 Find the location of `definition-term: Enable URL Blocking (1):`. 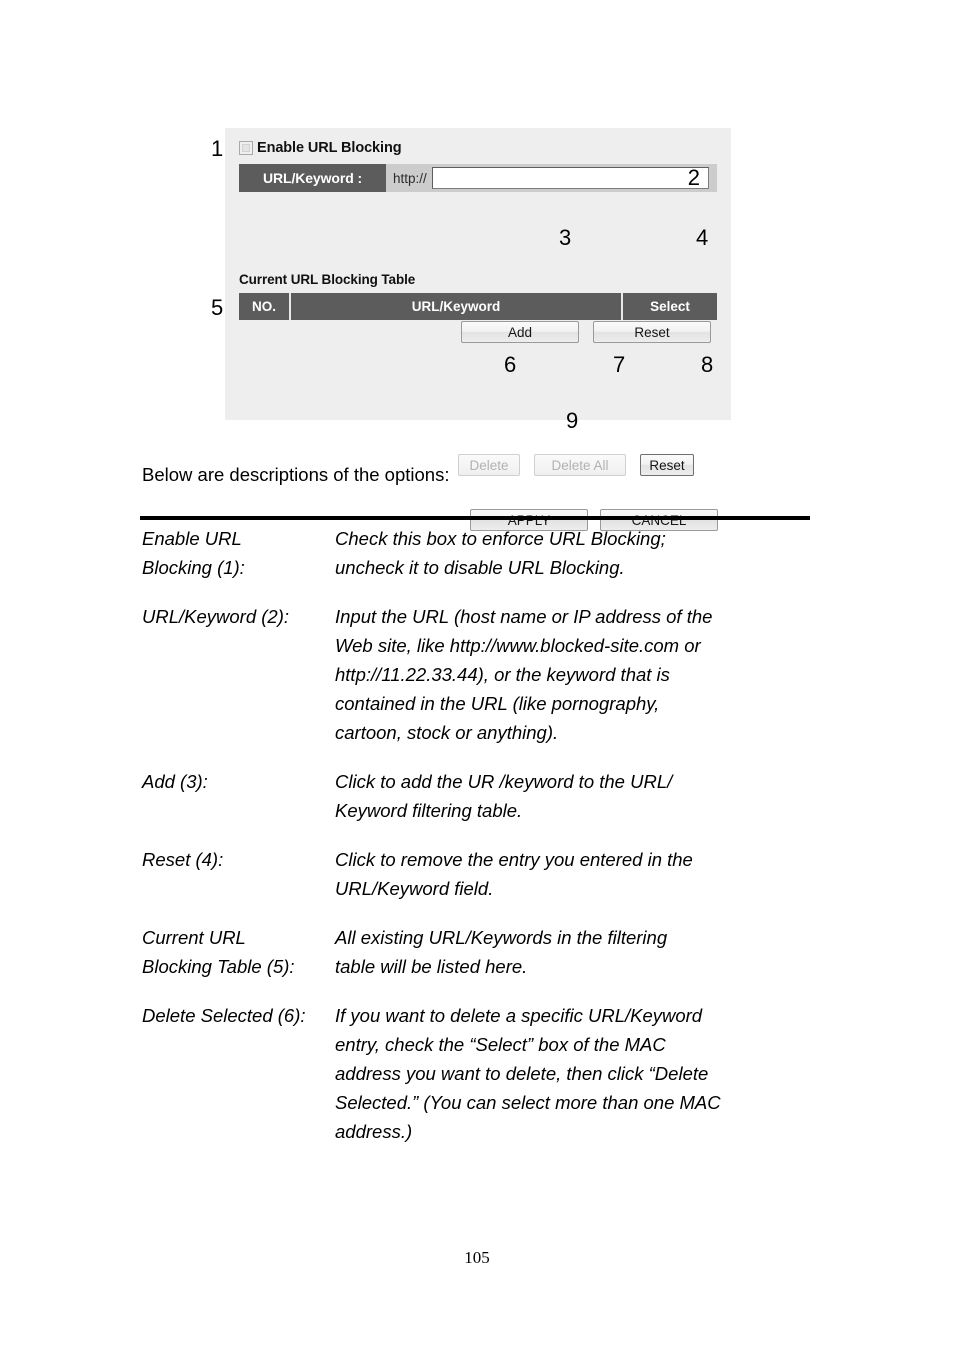

definition-term: Enable URL Blocking (1): is located at coordinates (193, 553).